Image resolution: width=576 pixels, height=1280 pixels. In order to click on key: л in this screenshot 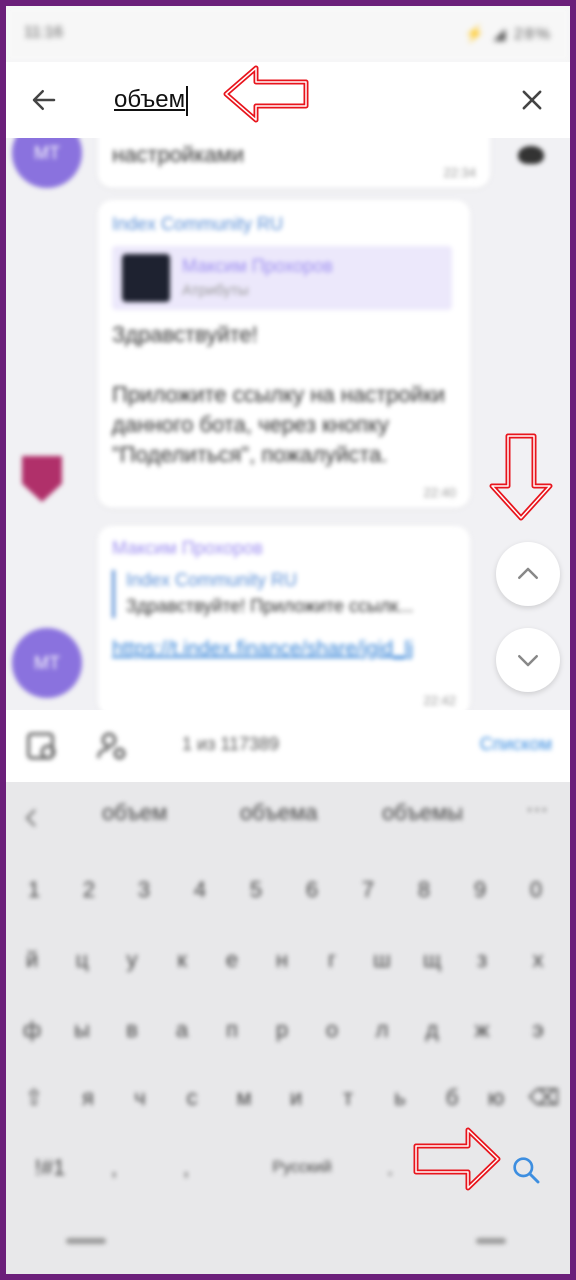, I will do `click(382, 1030)`.